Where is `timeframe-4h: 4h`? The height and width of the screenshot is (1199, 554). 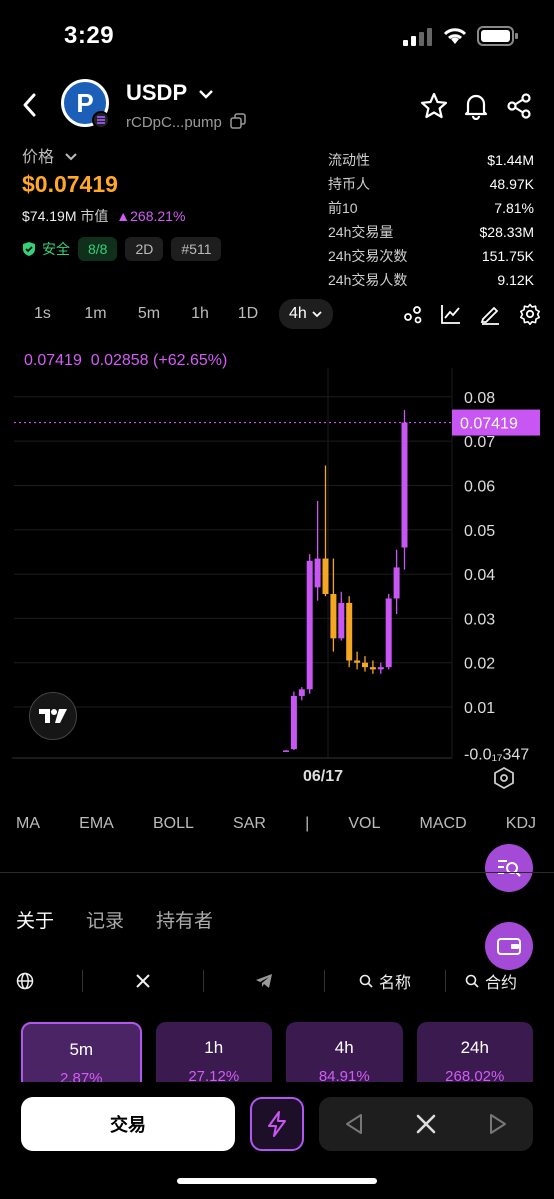
timeframe-4h: 4h is located at coordinates (306, 314).